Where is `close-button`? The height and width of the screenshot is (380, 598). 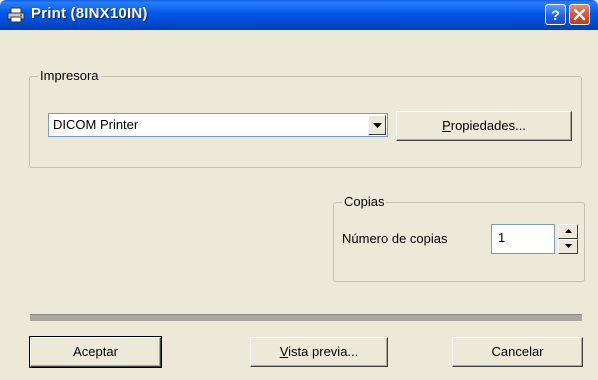
close-button is located at coordinates (579, 14).